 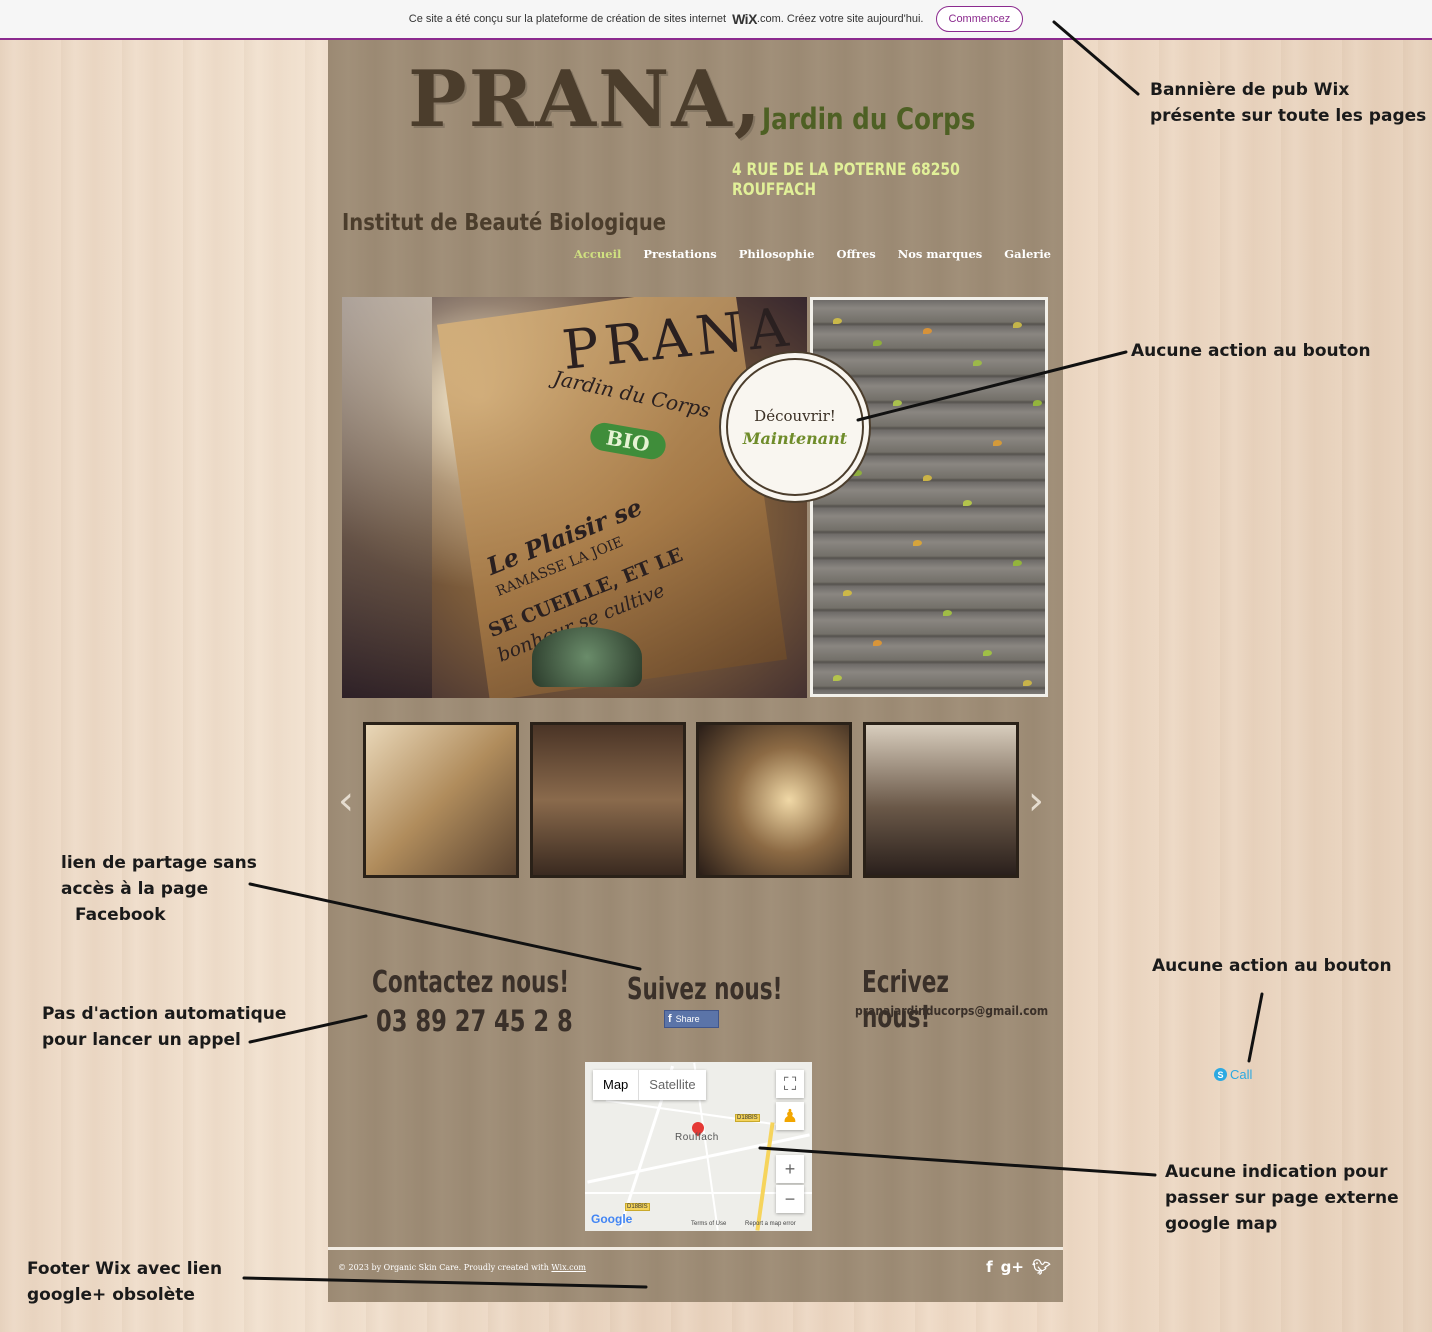 I want to click on map-city-label: Rouffach, so click(x=697, y=1137).